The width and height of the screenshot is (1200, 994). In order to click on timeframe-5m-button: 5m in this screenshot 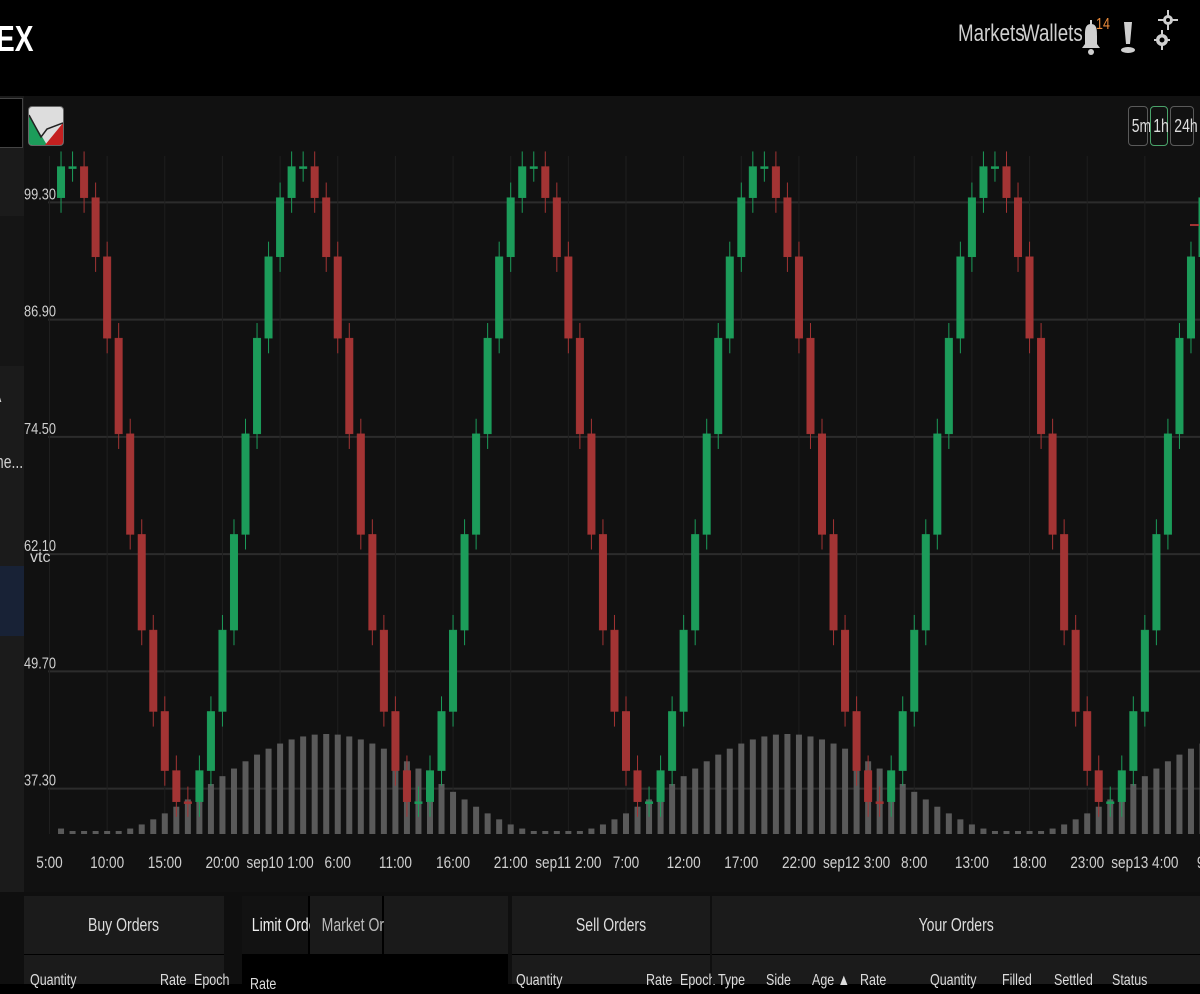, I will do `click(1138, 126)`.